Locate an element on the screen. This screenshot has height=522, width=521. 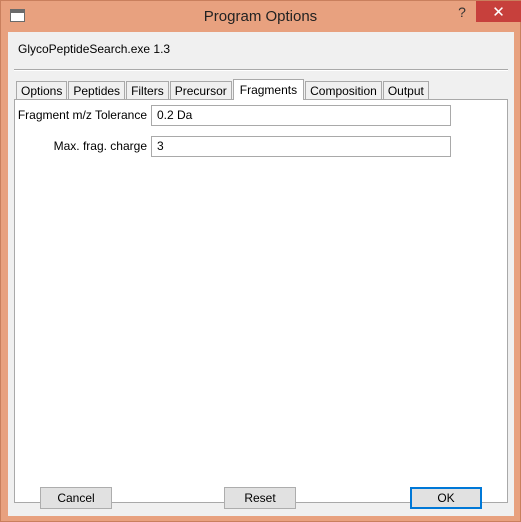
charge-row: Max. frag. charge is located at coordinates (262, 146).